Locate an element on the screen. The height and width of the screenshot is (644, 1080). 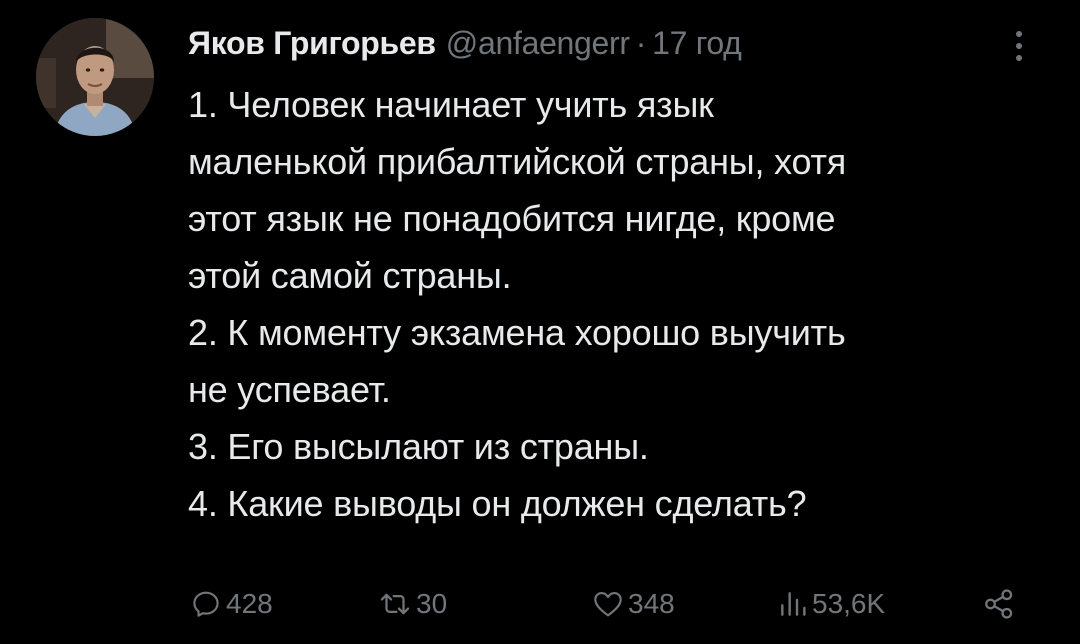
post-time: 17 год is located at coordinates (697, 43).